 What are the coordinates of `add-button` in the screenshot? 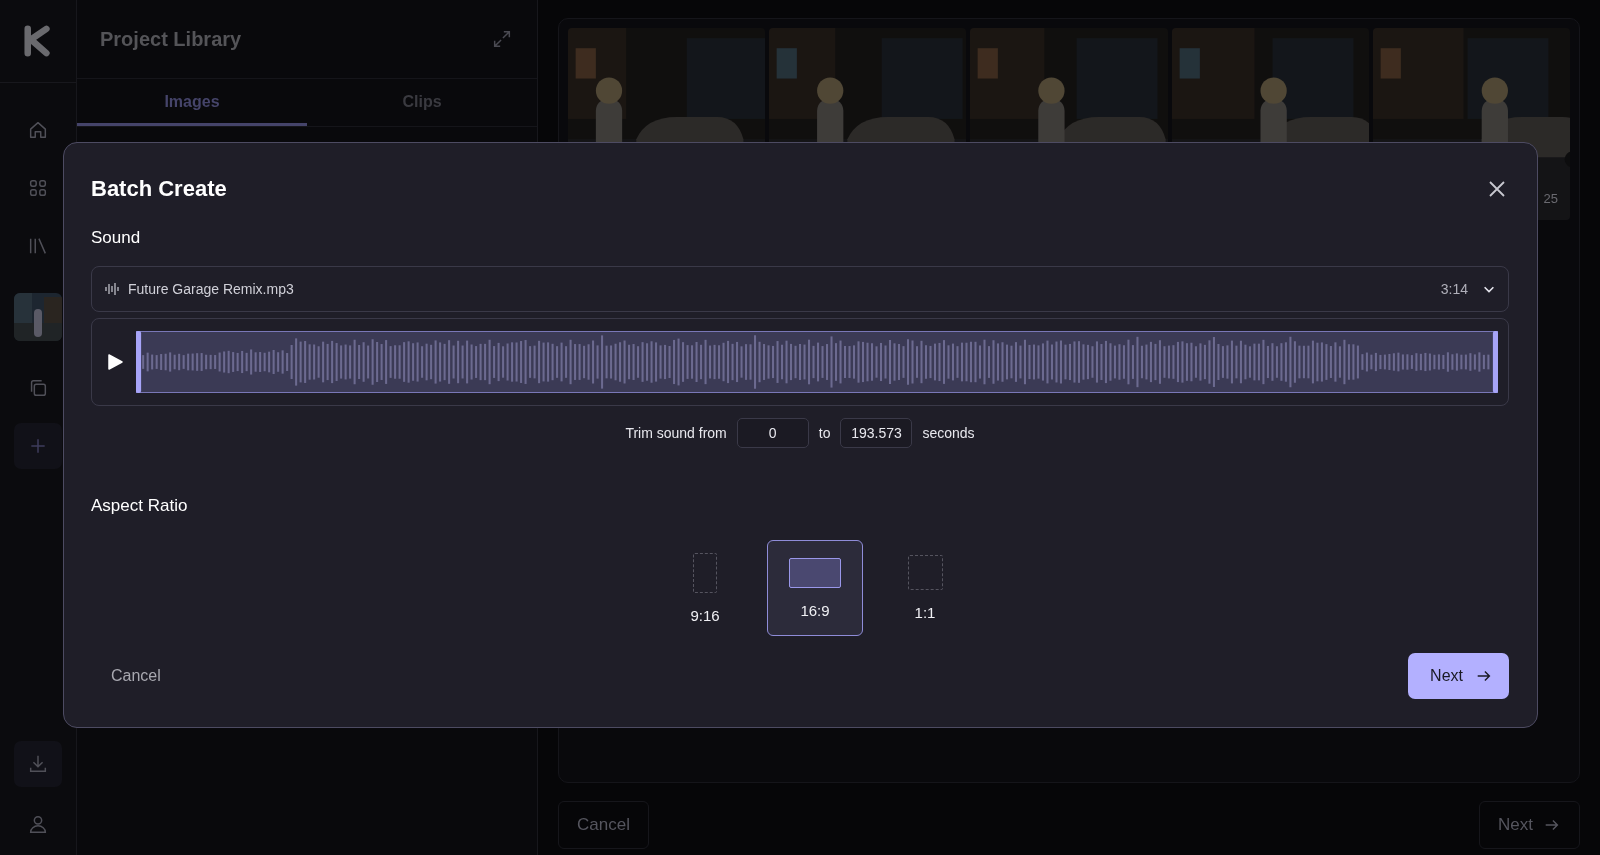 It's located at (38, 446).